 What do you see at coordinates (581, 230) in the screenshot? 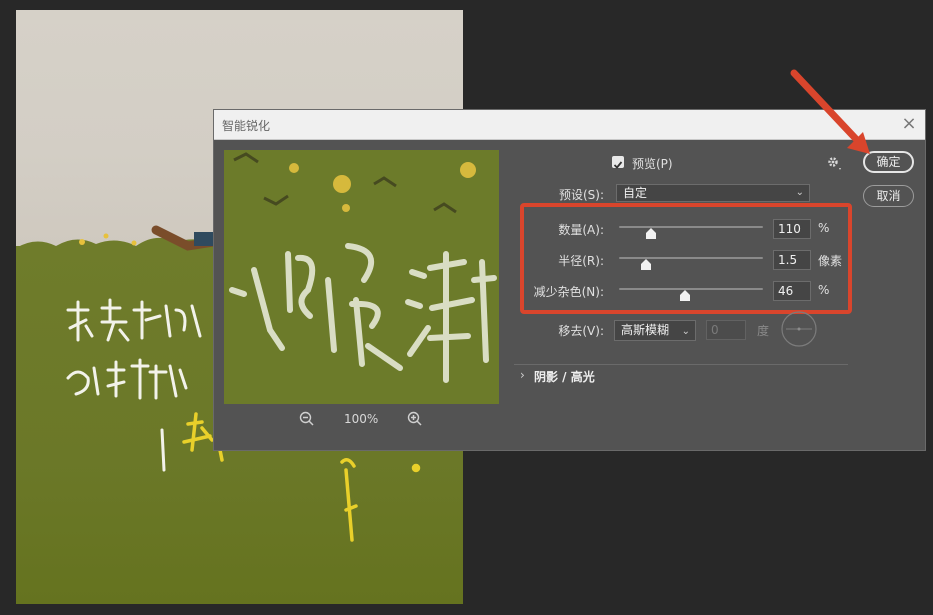
I see `amount-label: 数量(A):` at bounding box center [581, 230].